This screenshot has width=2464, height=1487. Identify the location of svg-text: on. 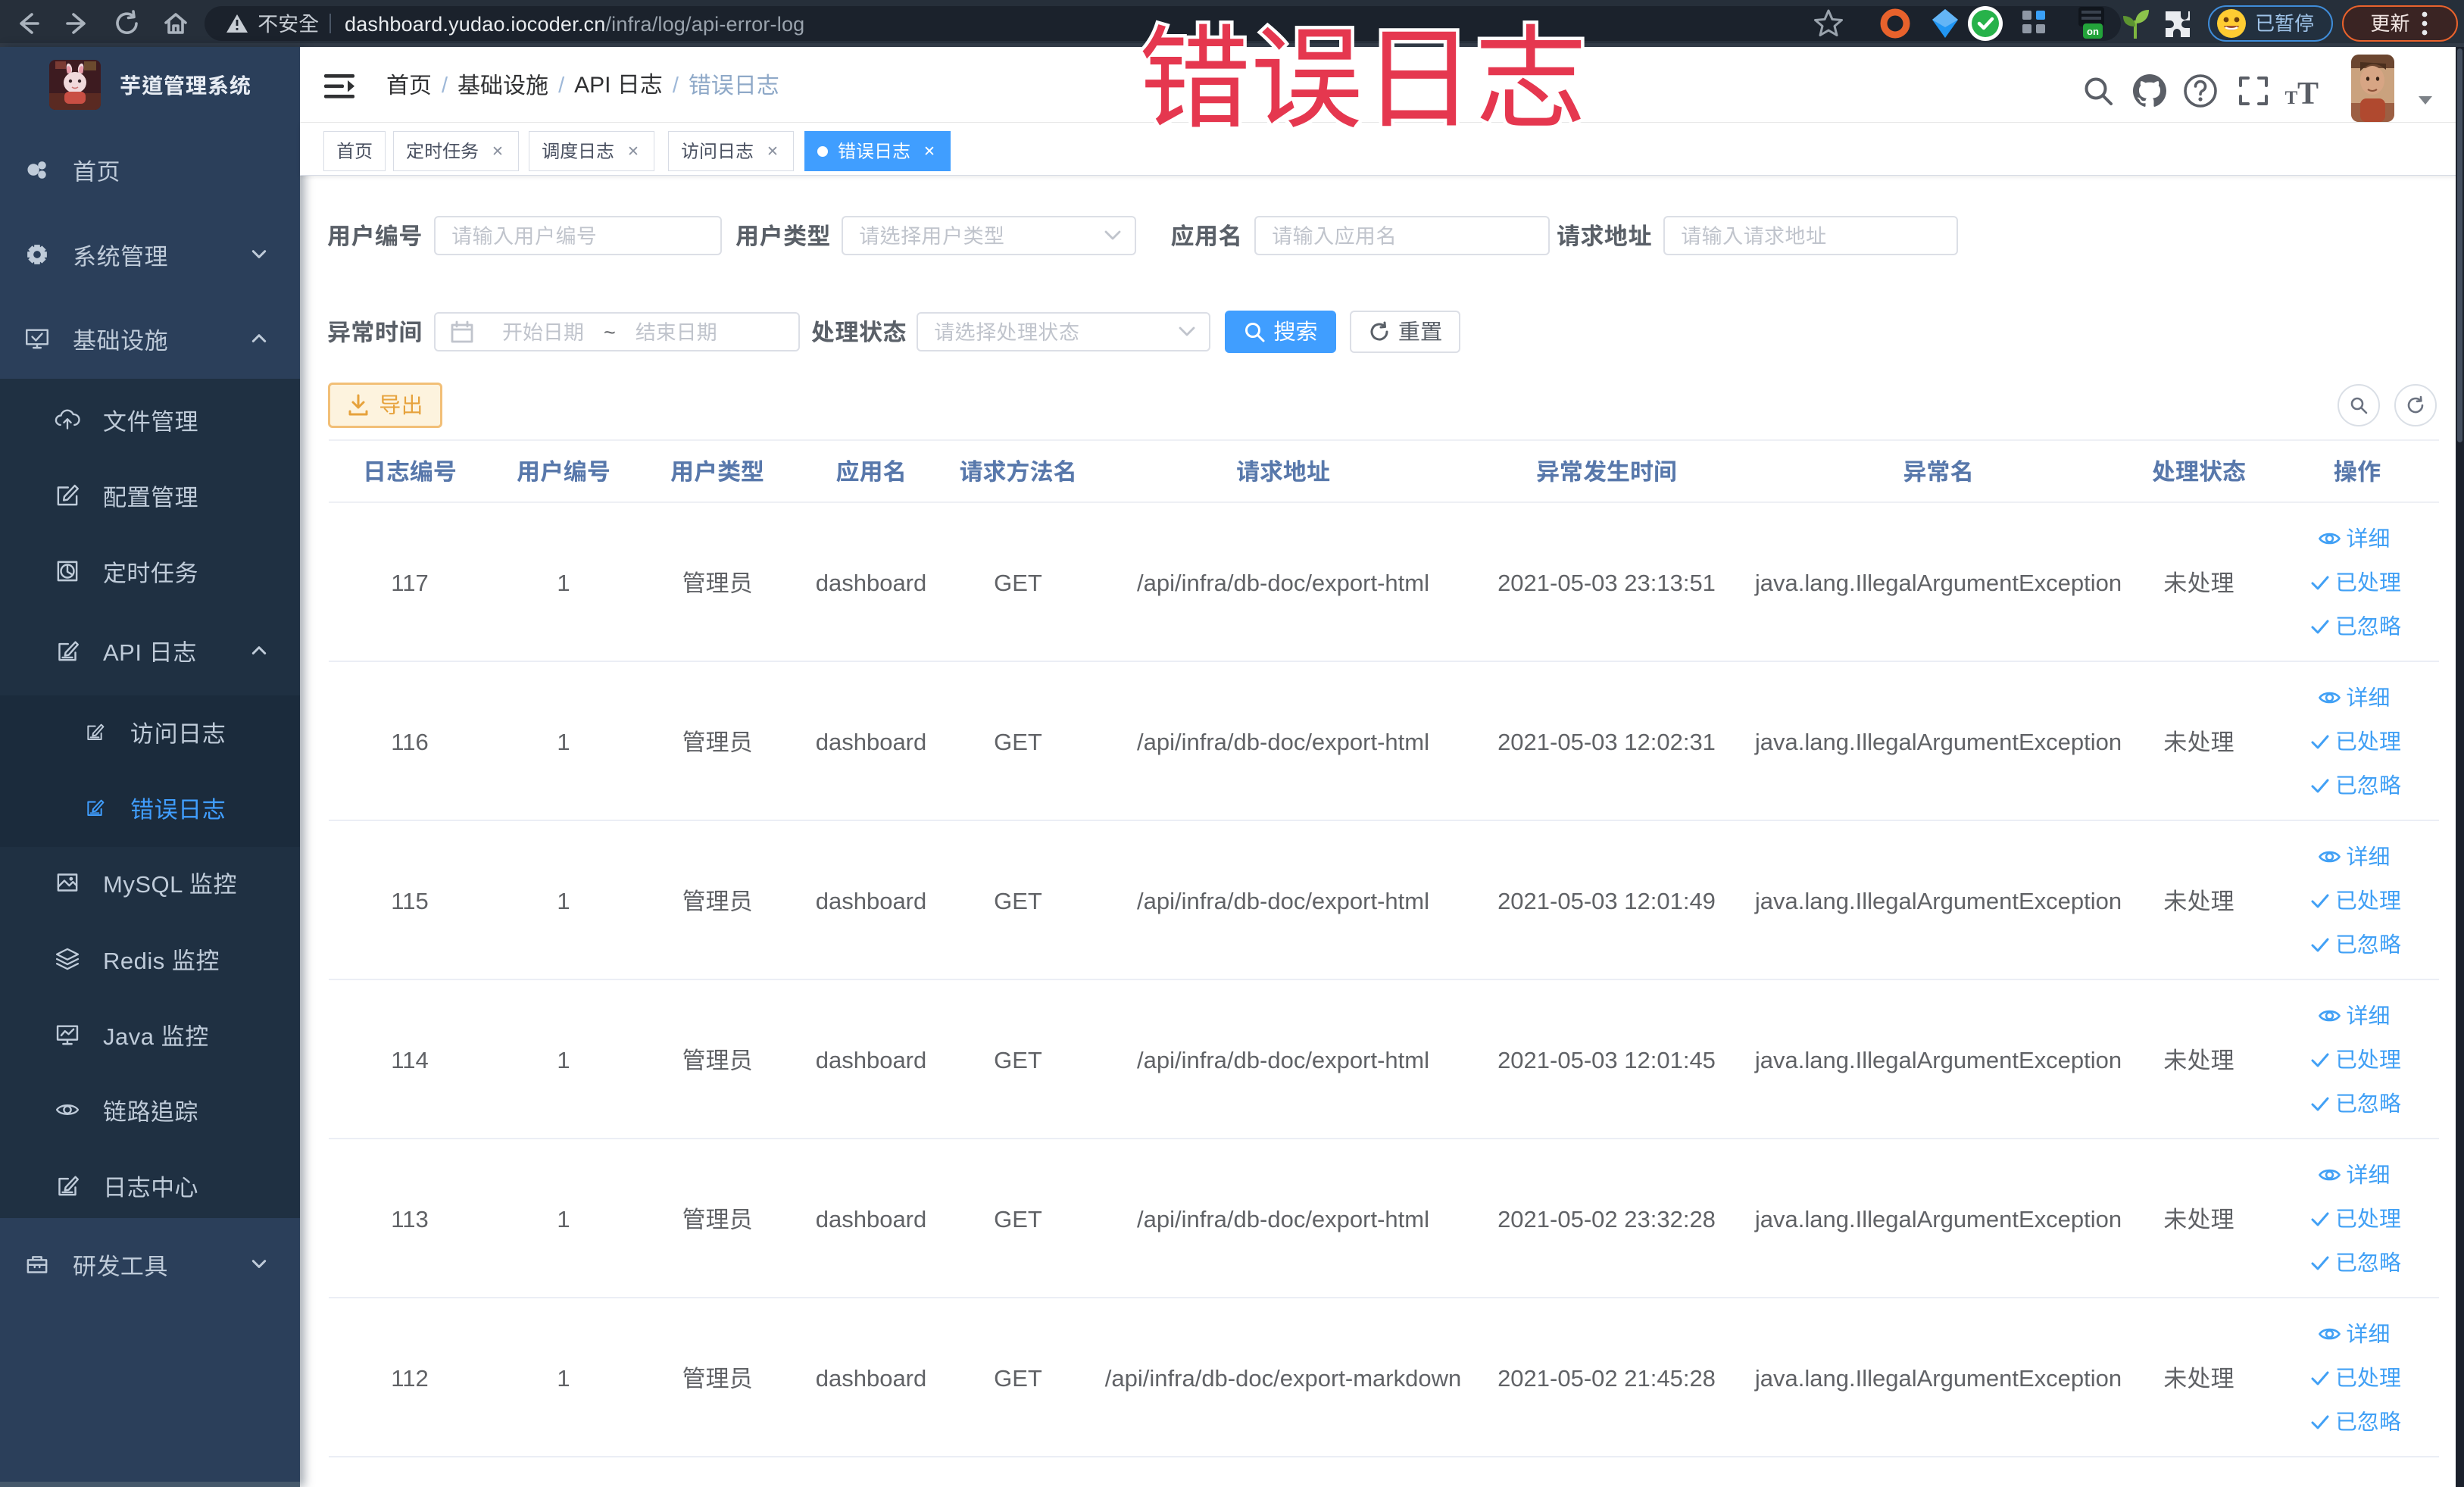
(2093, 31).